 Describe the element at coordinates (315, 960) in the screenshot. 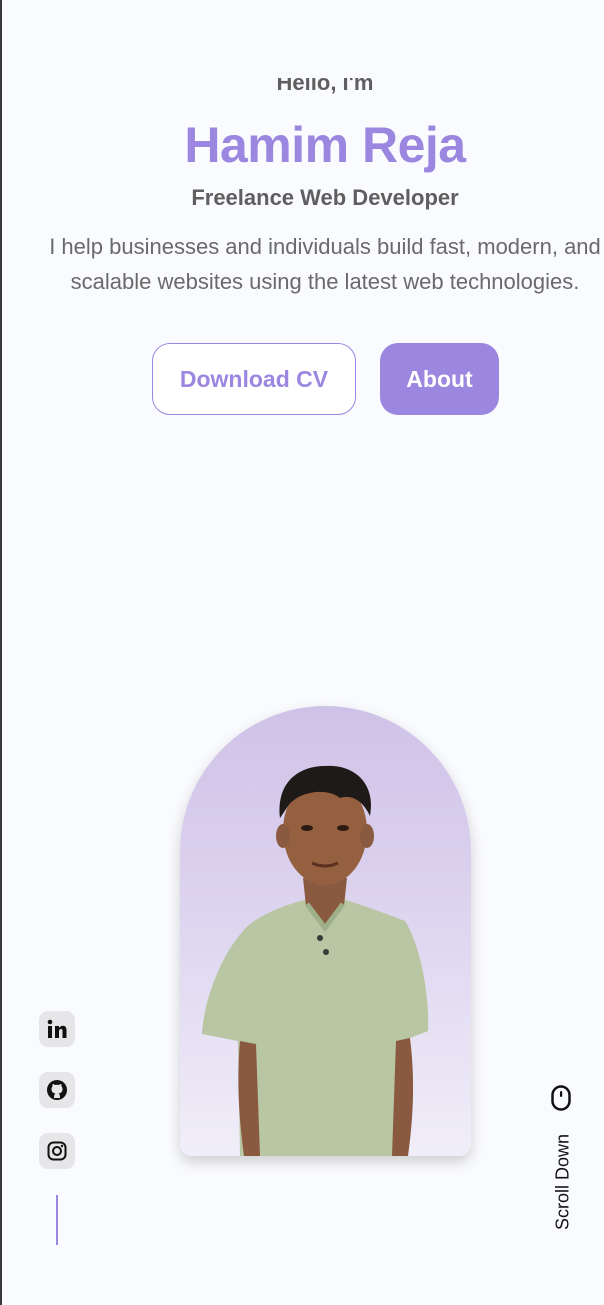

I see `profile-portrait` at that location.